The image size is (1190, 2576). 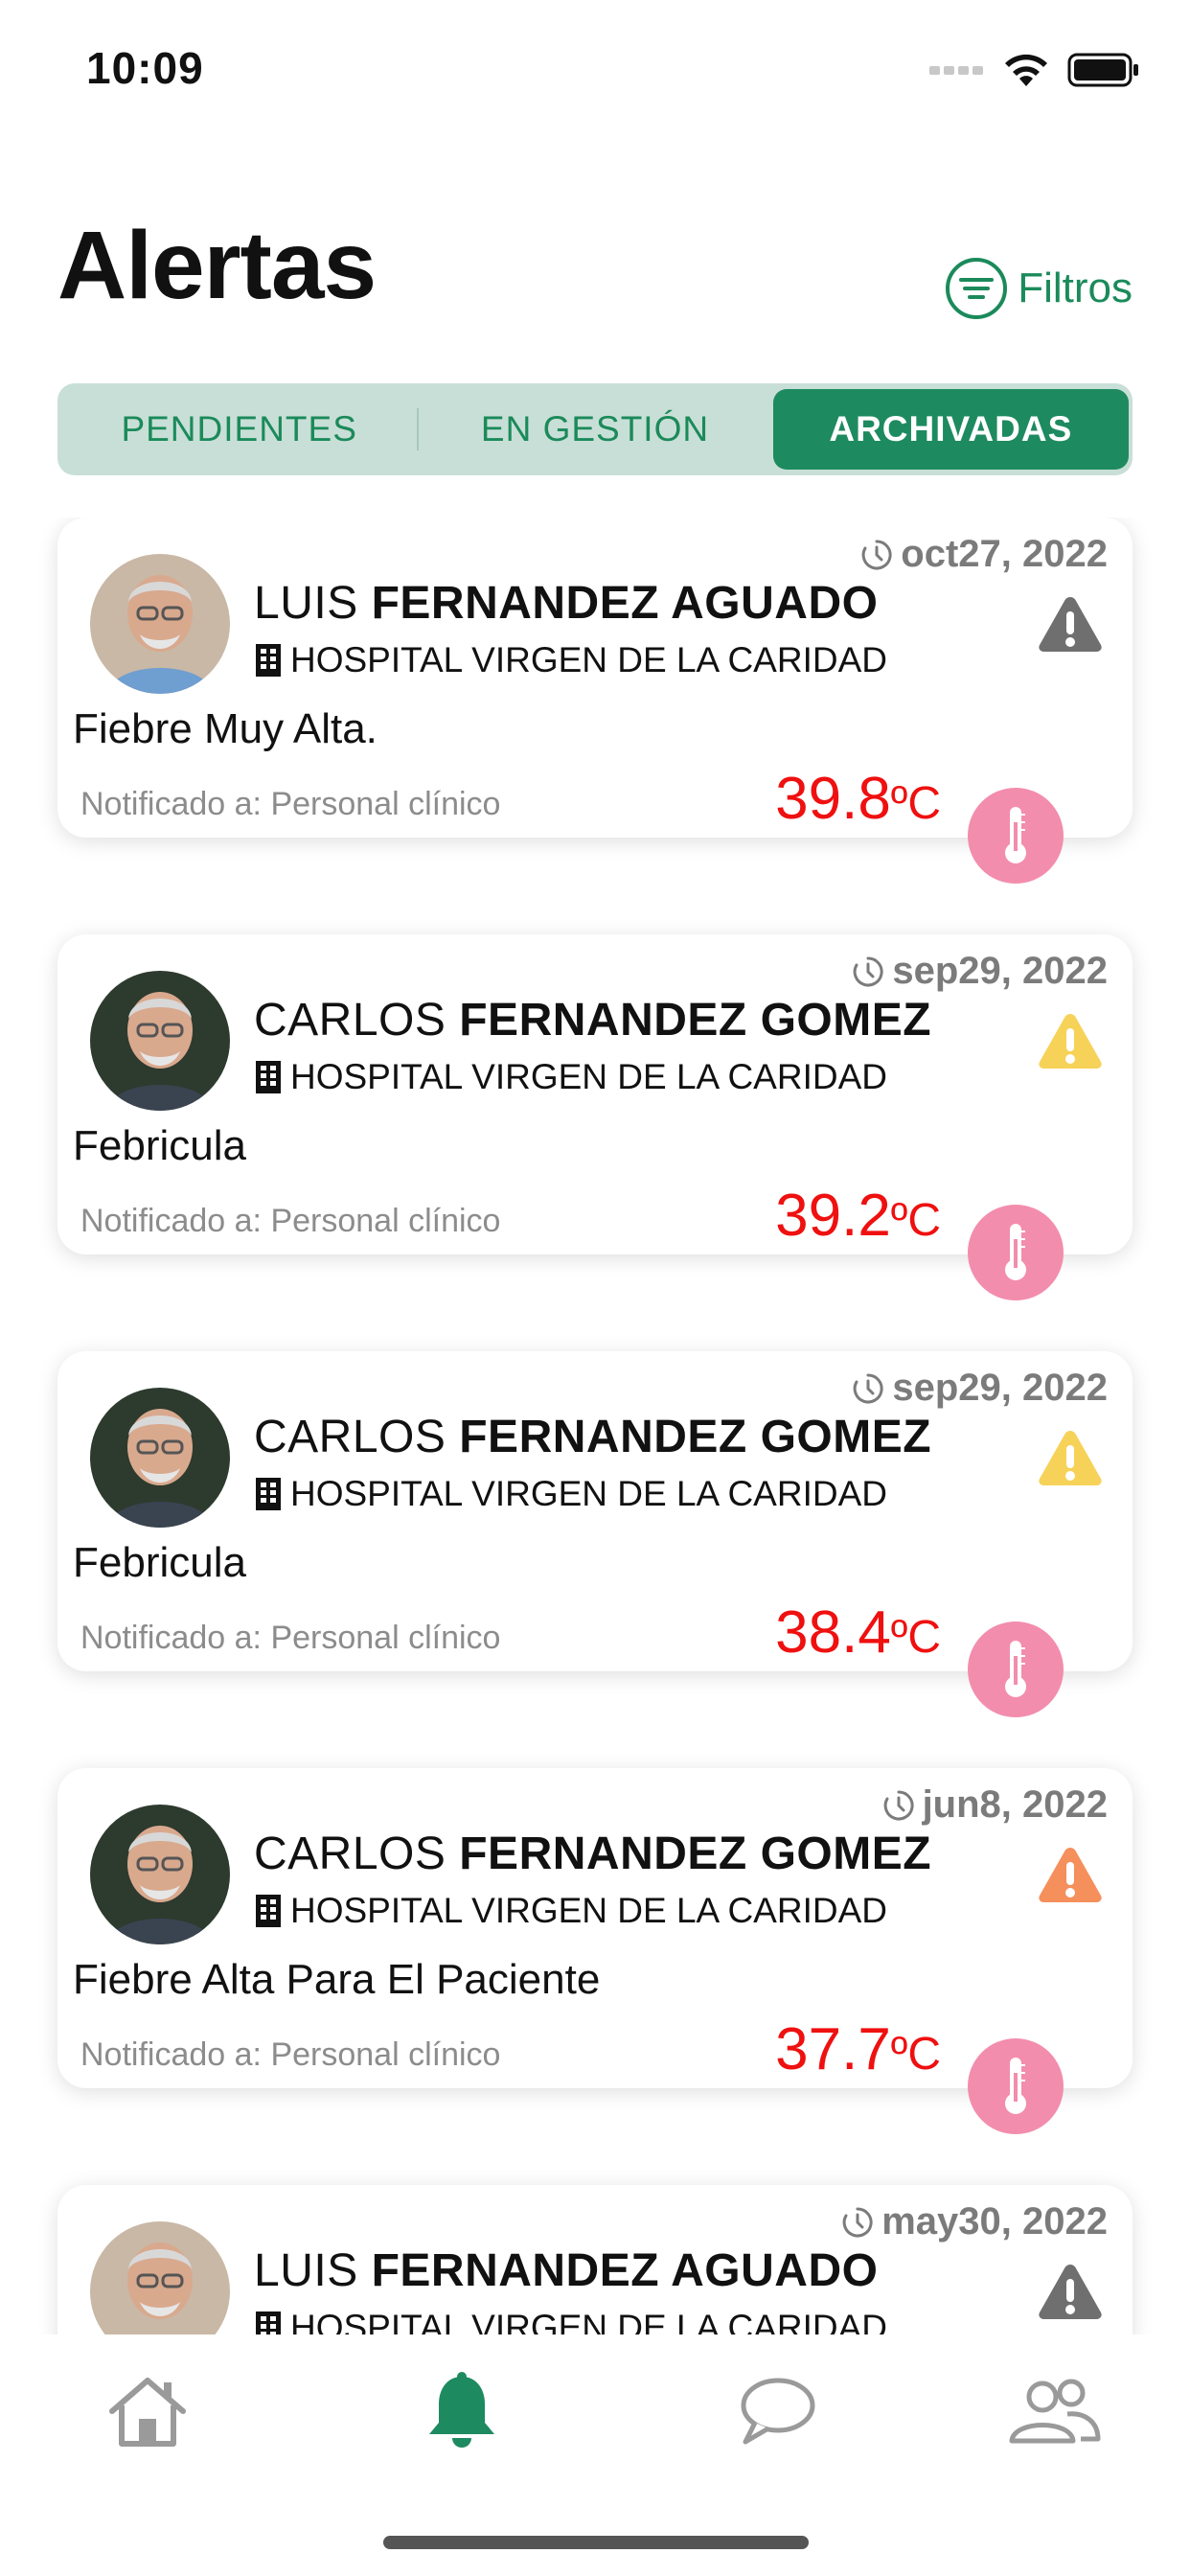 I want to click on alert-description: Fiebre Muy Alta., so click(x=226, y=728).